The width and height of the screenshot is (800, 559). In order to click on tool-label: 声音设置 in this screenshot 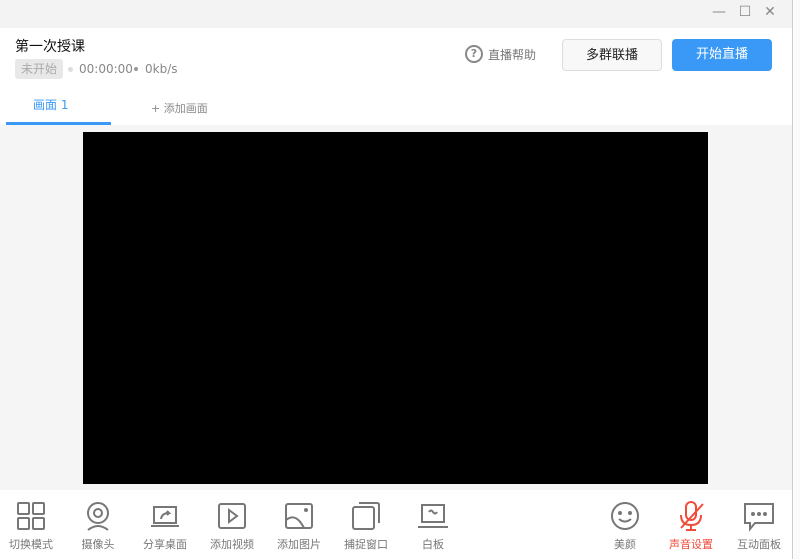, I will do `click(691, 544)`.